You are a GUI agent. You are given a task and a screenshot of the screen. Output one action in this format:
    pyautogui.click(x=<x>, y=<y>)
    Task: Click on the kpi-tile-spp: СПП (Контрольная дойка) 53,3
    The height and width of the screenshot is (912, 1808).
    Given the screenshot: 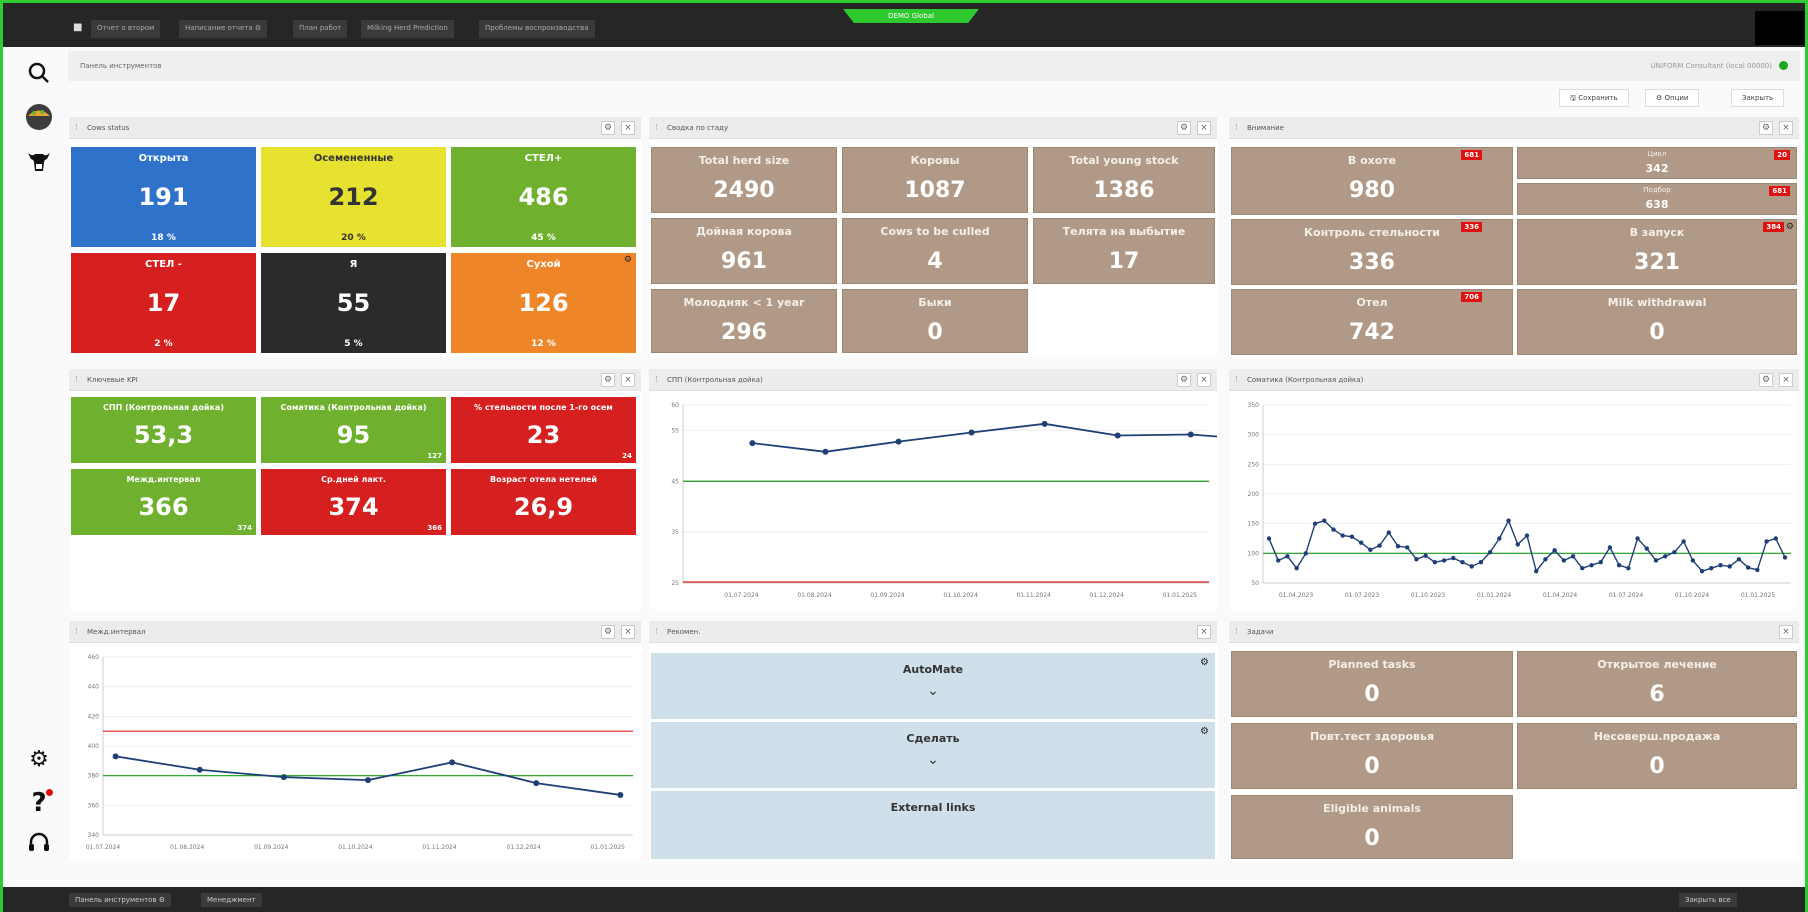 What is the action you would take?
    pyautogui.click(x=163, y=430)
    